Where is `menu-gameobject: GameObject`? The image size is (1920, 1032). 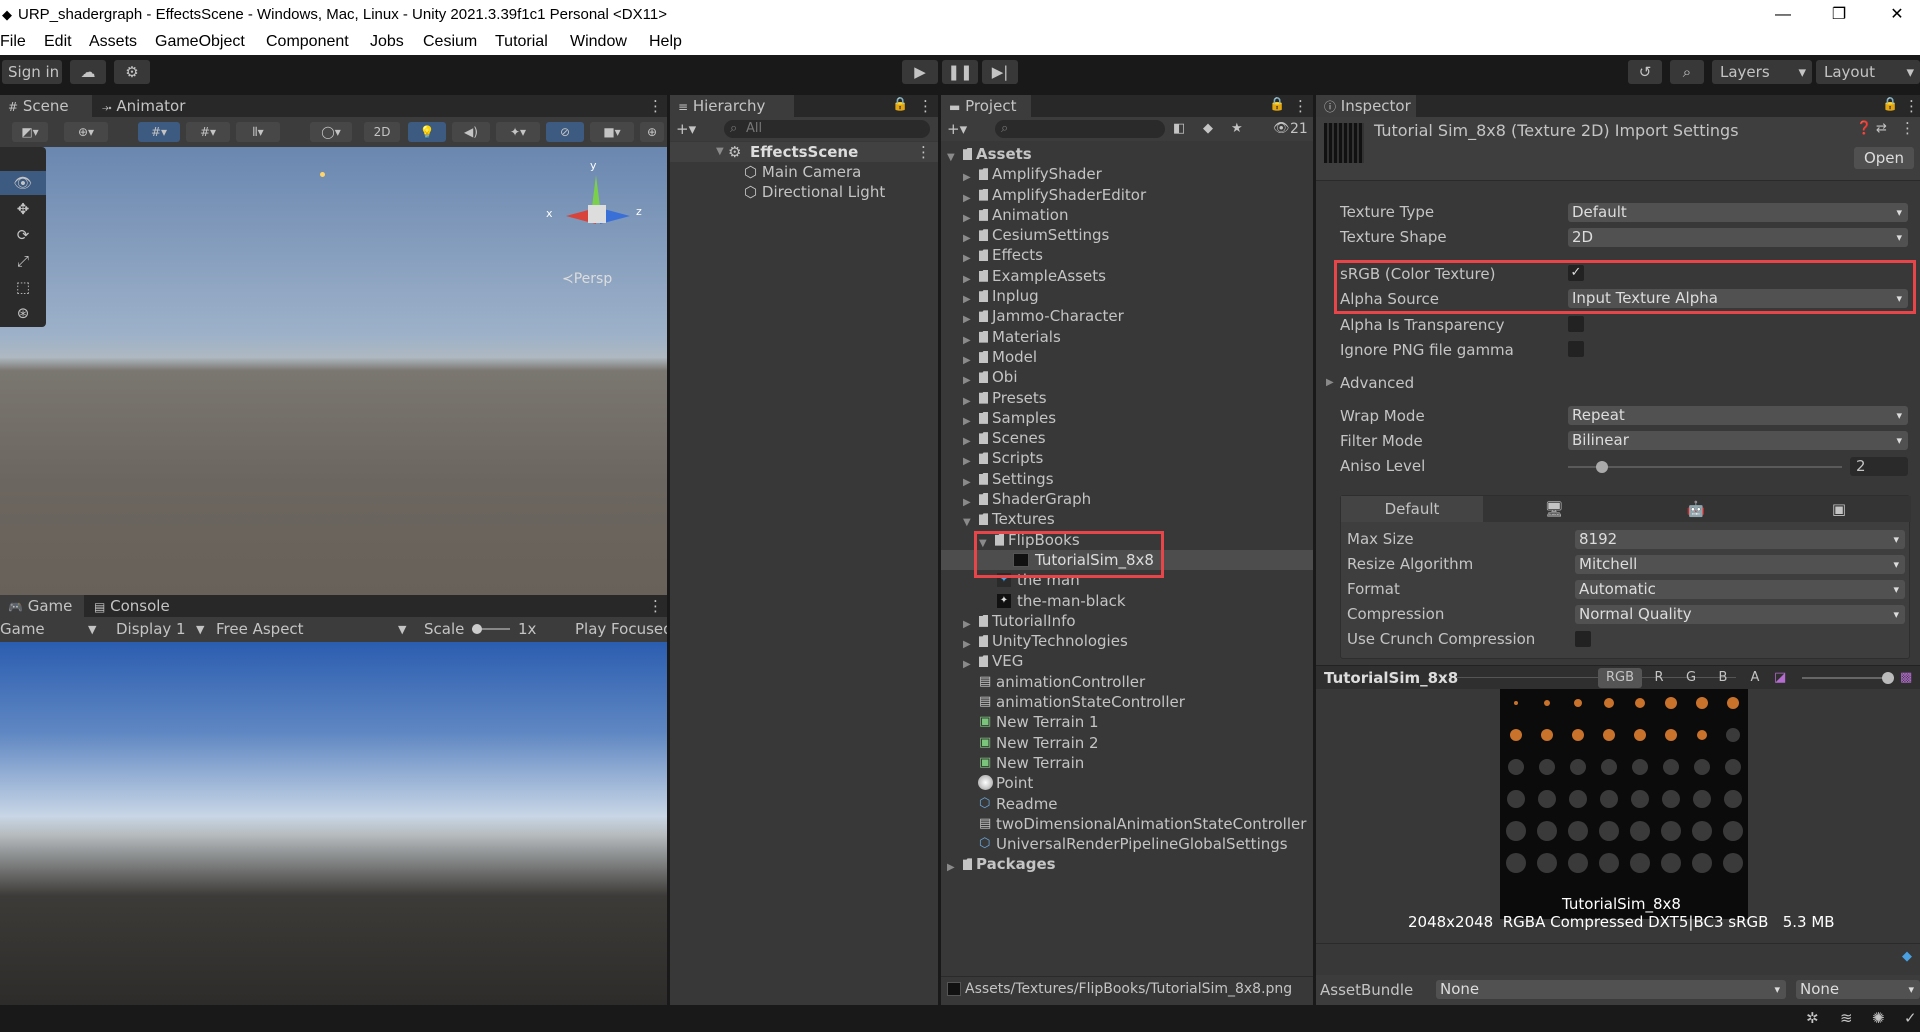 menu-gameobject: GameObject is located at coordinates (200, 42).